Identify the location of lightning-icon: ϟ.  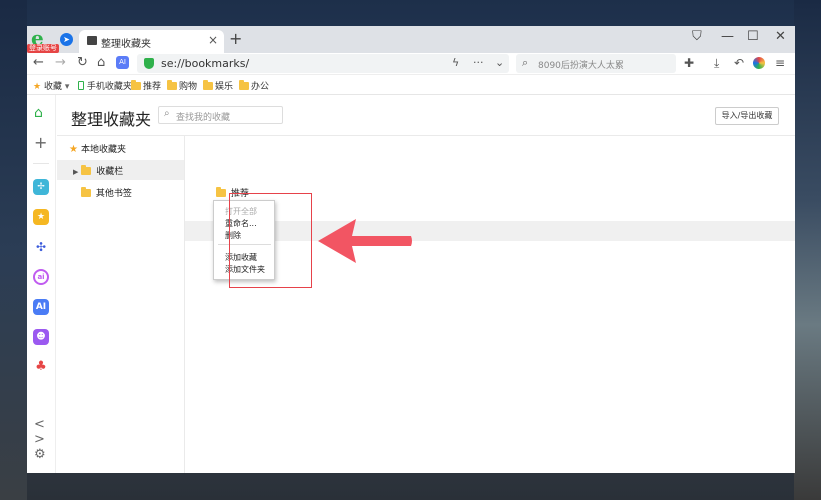
(455, 62).